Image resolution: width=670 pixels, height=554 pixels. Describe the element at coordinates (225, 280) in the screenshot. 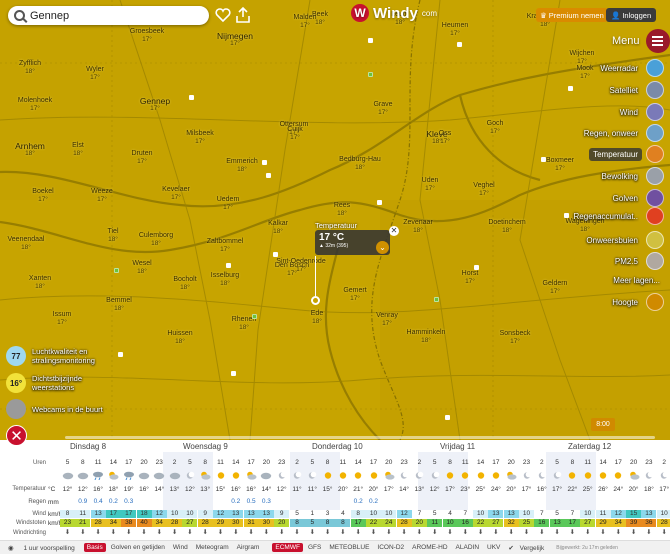

I see `city-label: Isselburg 18°` at that location.